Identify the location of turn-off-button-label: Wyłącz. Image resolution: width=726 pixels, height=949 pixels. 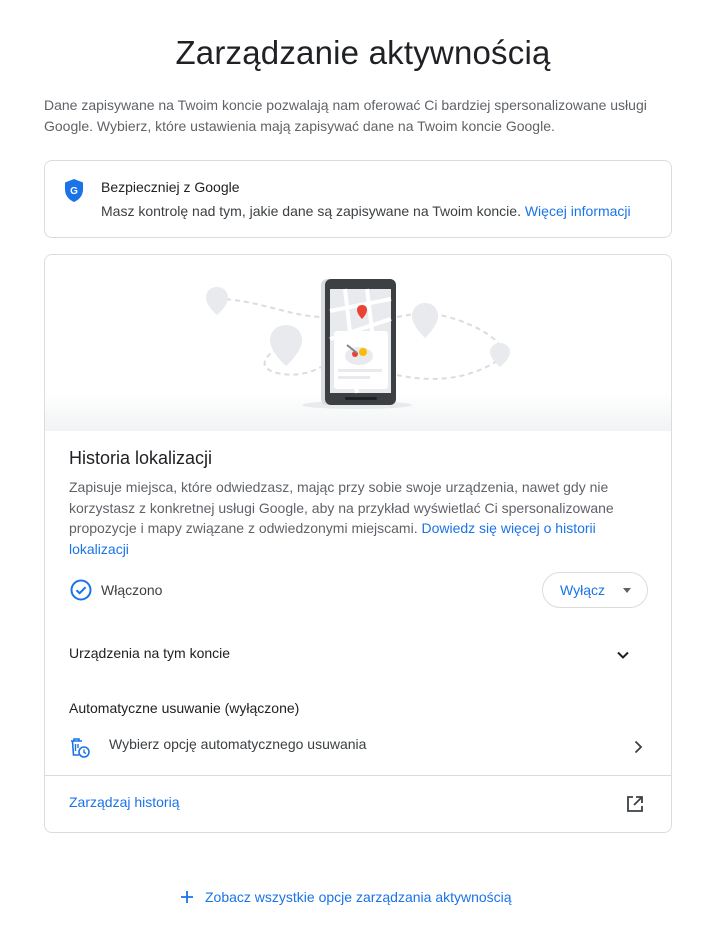
(582, 590).